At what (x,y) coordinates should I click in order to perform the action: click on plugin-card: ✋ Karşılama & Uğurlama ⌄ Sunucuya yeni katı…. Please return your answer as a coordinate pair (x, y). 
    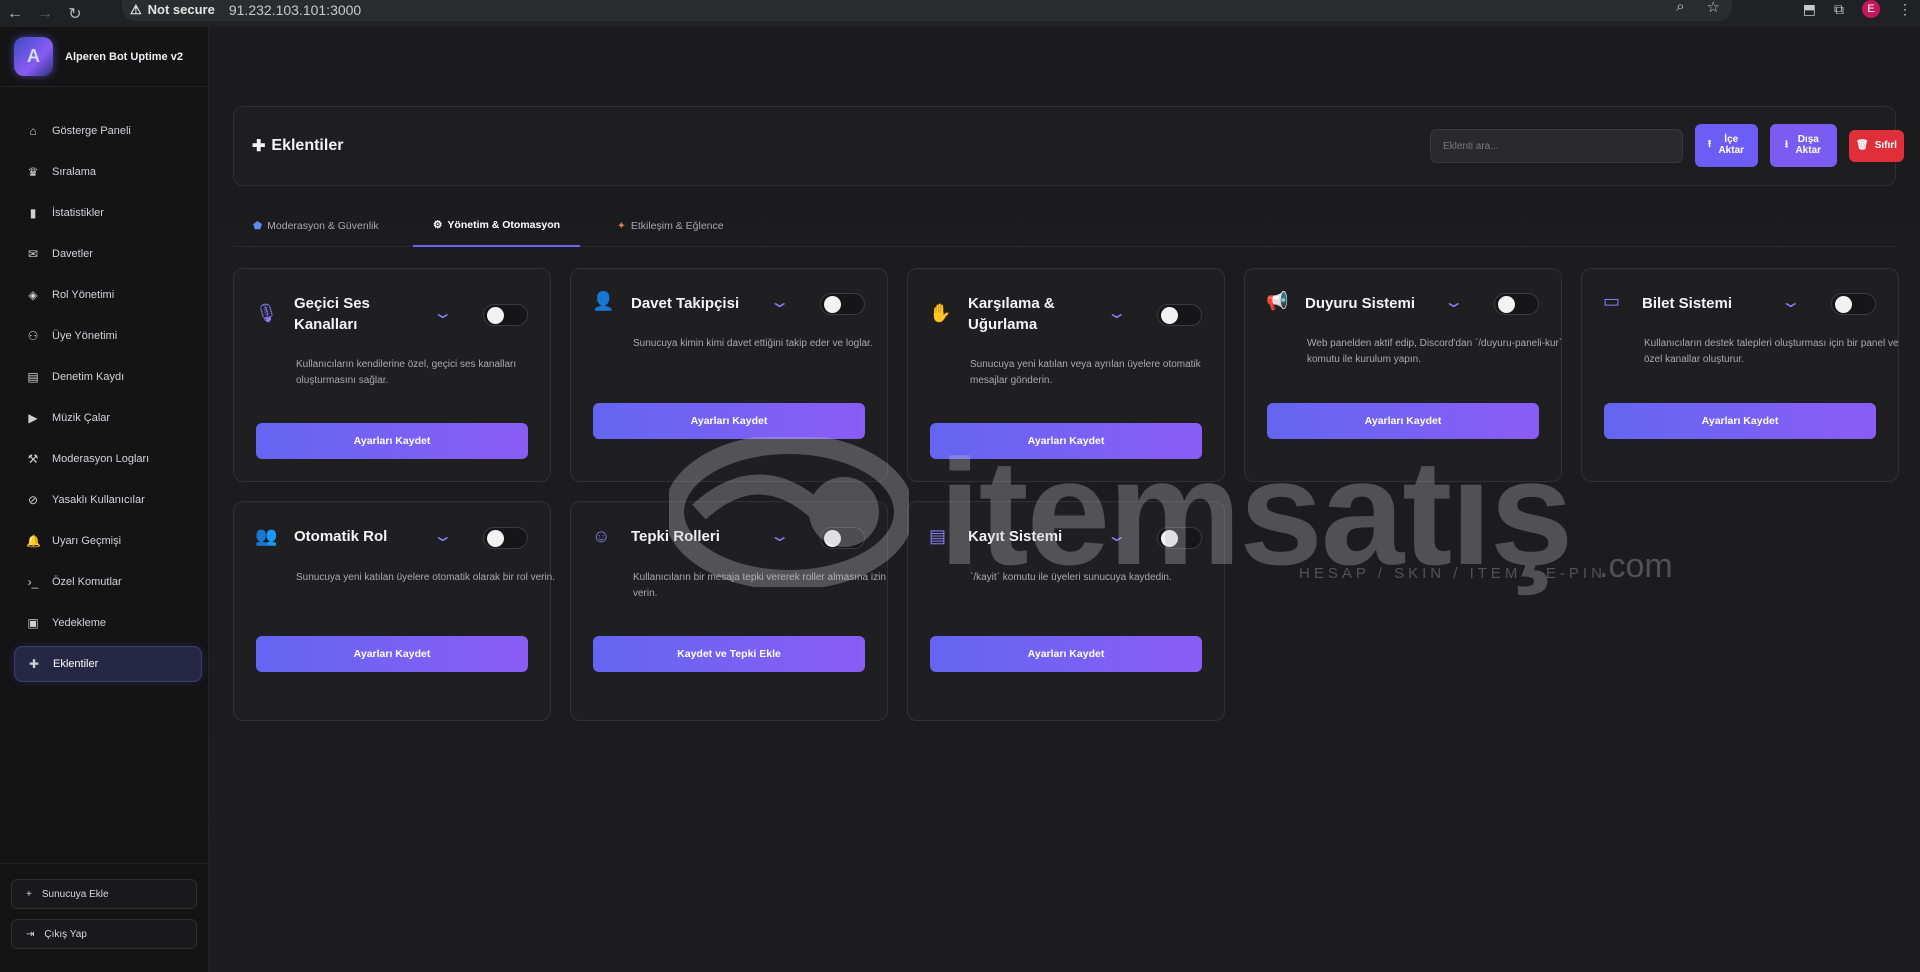
    Looking at the image, I should click on (1066, 375).